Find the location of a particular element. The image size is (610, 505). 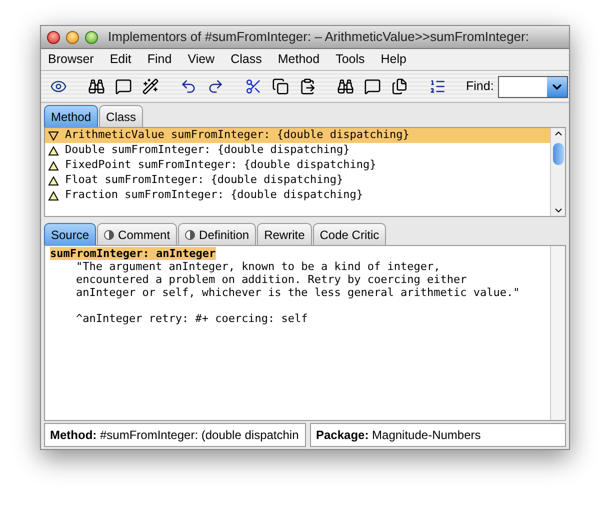

close-button is located at coordinates (53, 37).